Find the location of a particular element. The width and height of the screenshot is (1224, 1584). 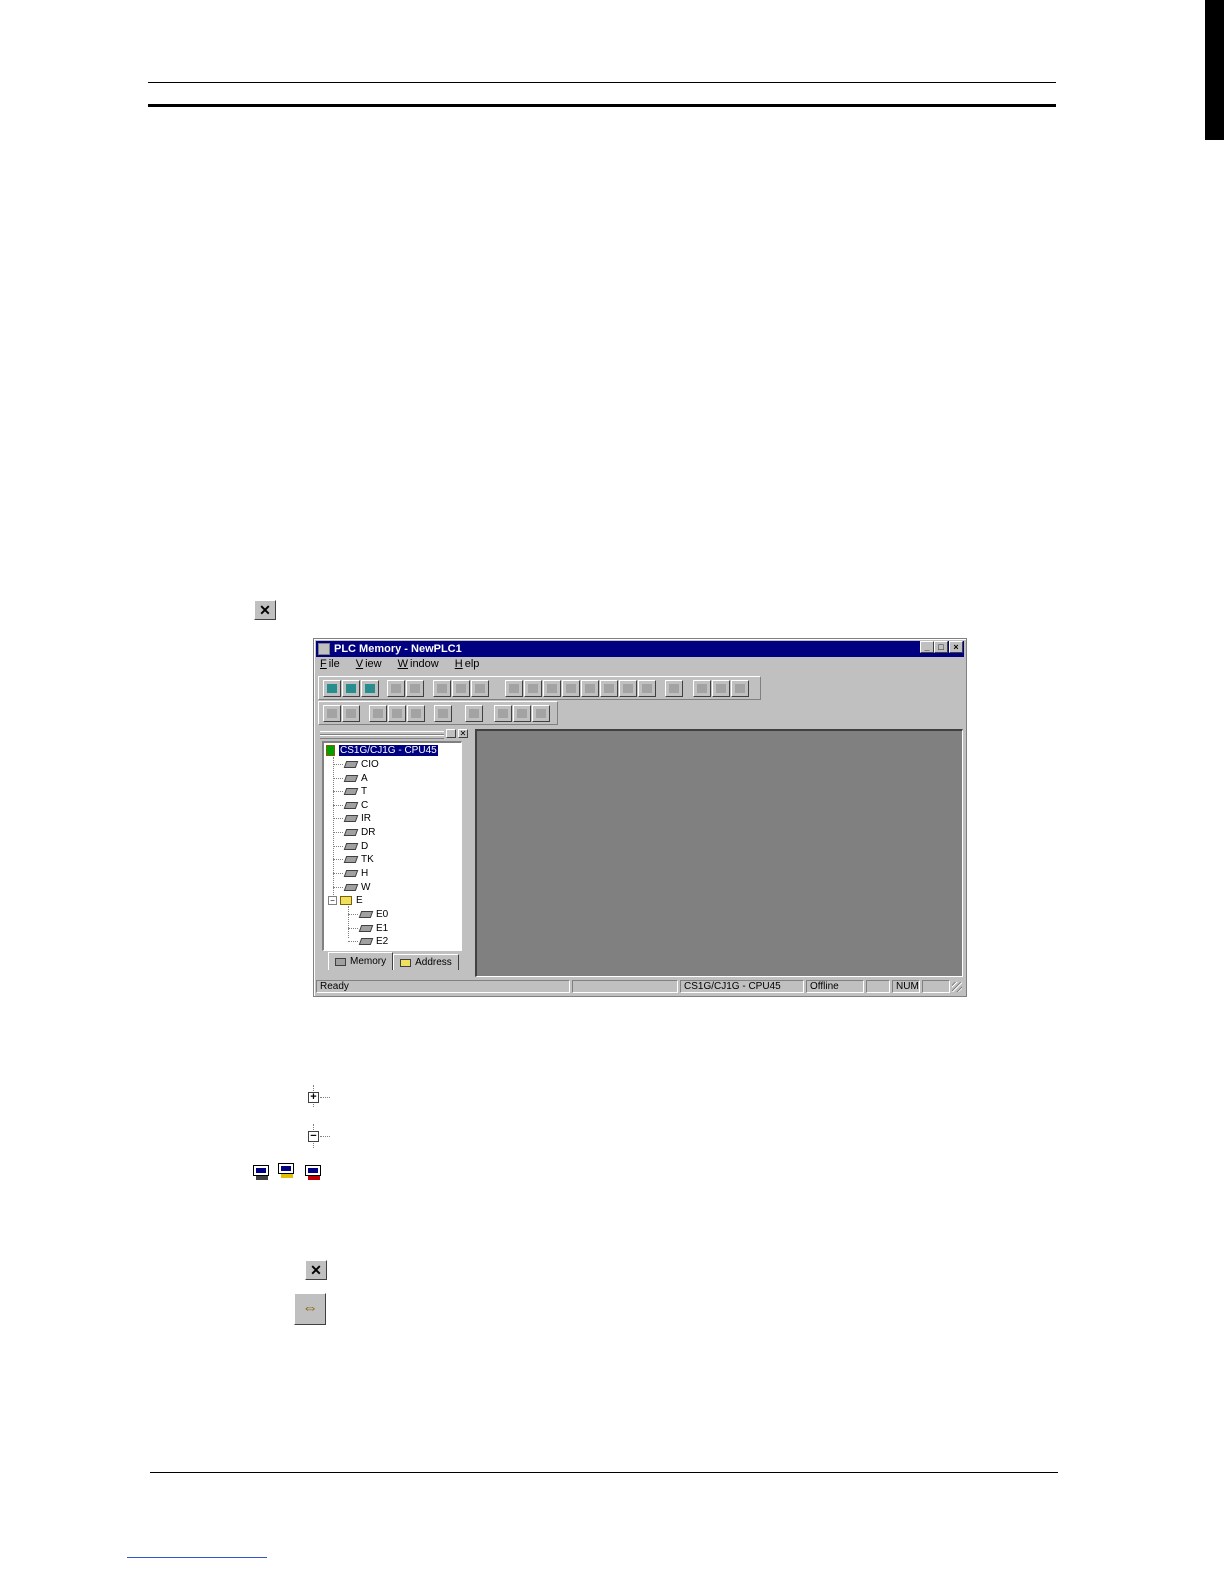

title-bar: PLC Memory - NewPLC1 is located at coordinates (640, 649).